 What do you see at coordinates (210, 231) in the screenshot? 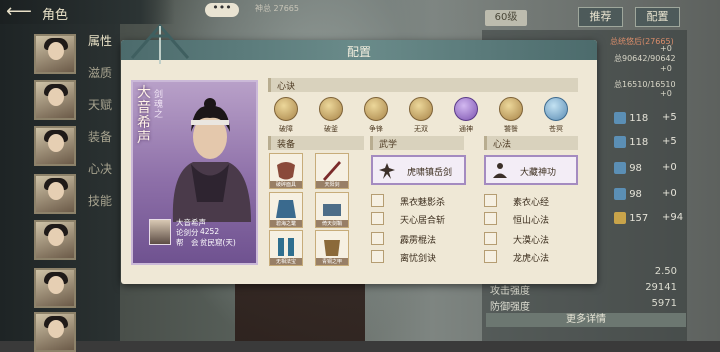
I see `score-value: 4252` at bounding box center [210, 231].